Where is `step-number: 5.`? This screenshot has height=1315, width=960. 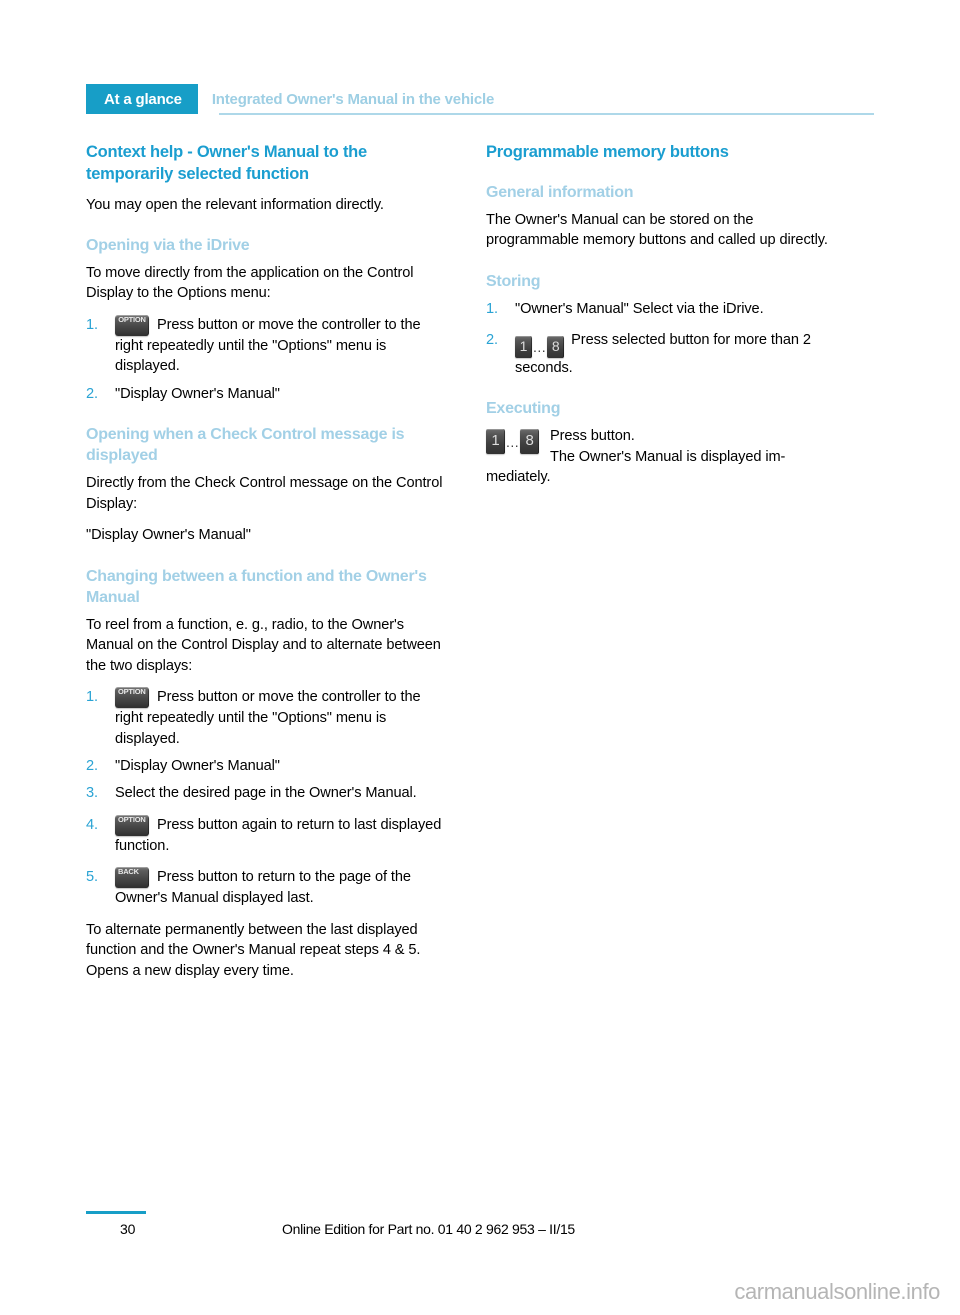 step-number: 5. is located at coordinates (92, 877).